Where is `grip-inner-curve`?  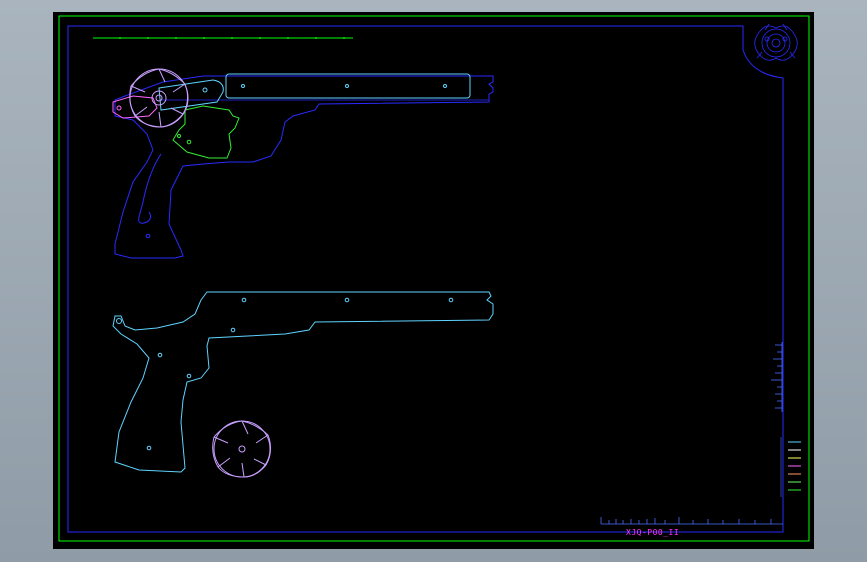
grip-inner-curve is located at coordinates (150, 188).